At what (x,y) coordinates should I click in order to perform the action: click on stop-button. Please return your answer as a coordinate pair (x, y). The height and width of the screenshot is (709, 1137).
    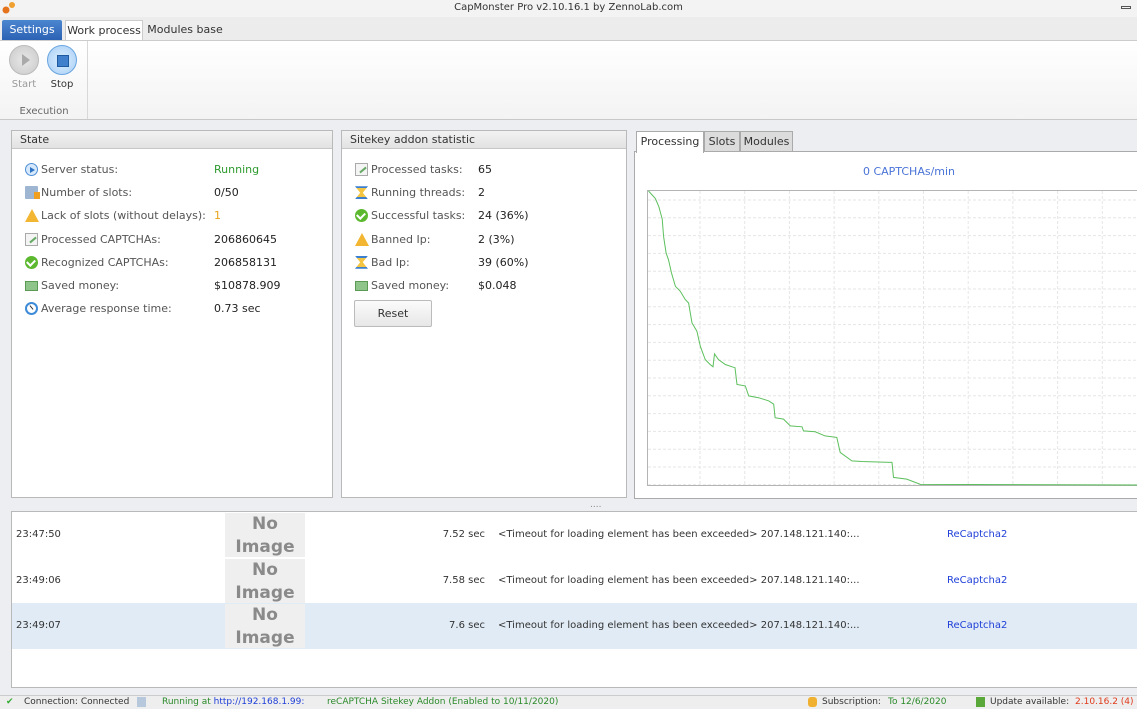
    Looking at the image, I should click on (62, 60).